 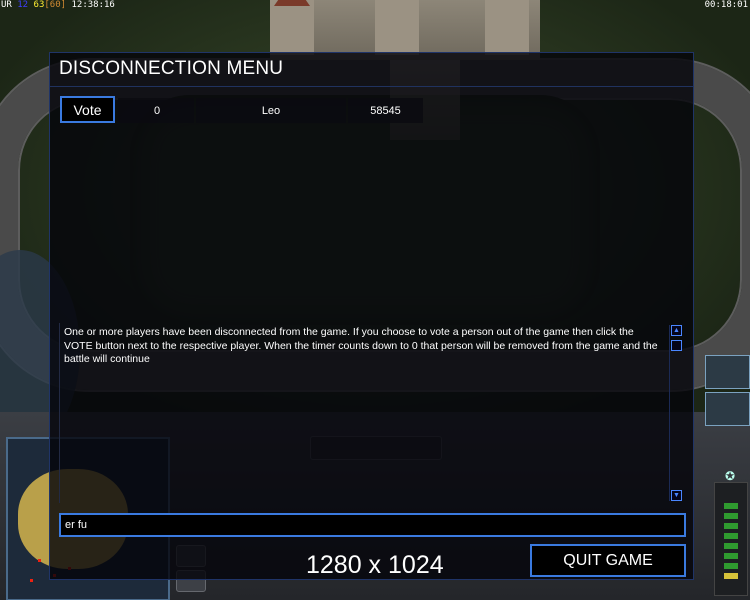 What do you see at coordinates (23, 5) in the screenshot?
I see `hud-stat-b: 12` at bounding box center [23, 5].